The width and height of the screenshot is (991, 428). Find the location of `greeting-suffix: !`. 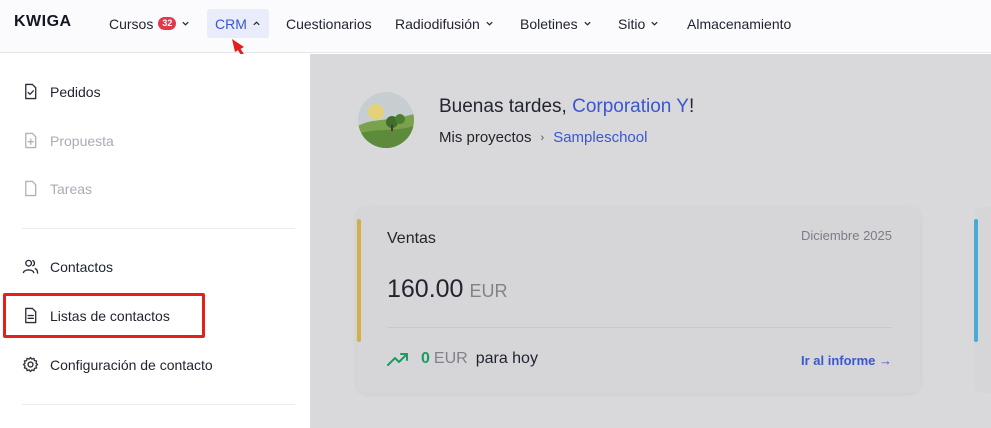

greeting-suffix: ! is located at coordinates (691, 106).